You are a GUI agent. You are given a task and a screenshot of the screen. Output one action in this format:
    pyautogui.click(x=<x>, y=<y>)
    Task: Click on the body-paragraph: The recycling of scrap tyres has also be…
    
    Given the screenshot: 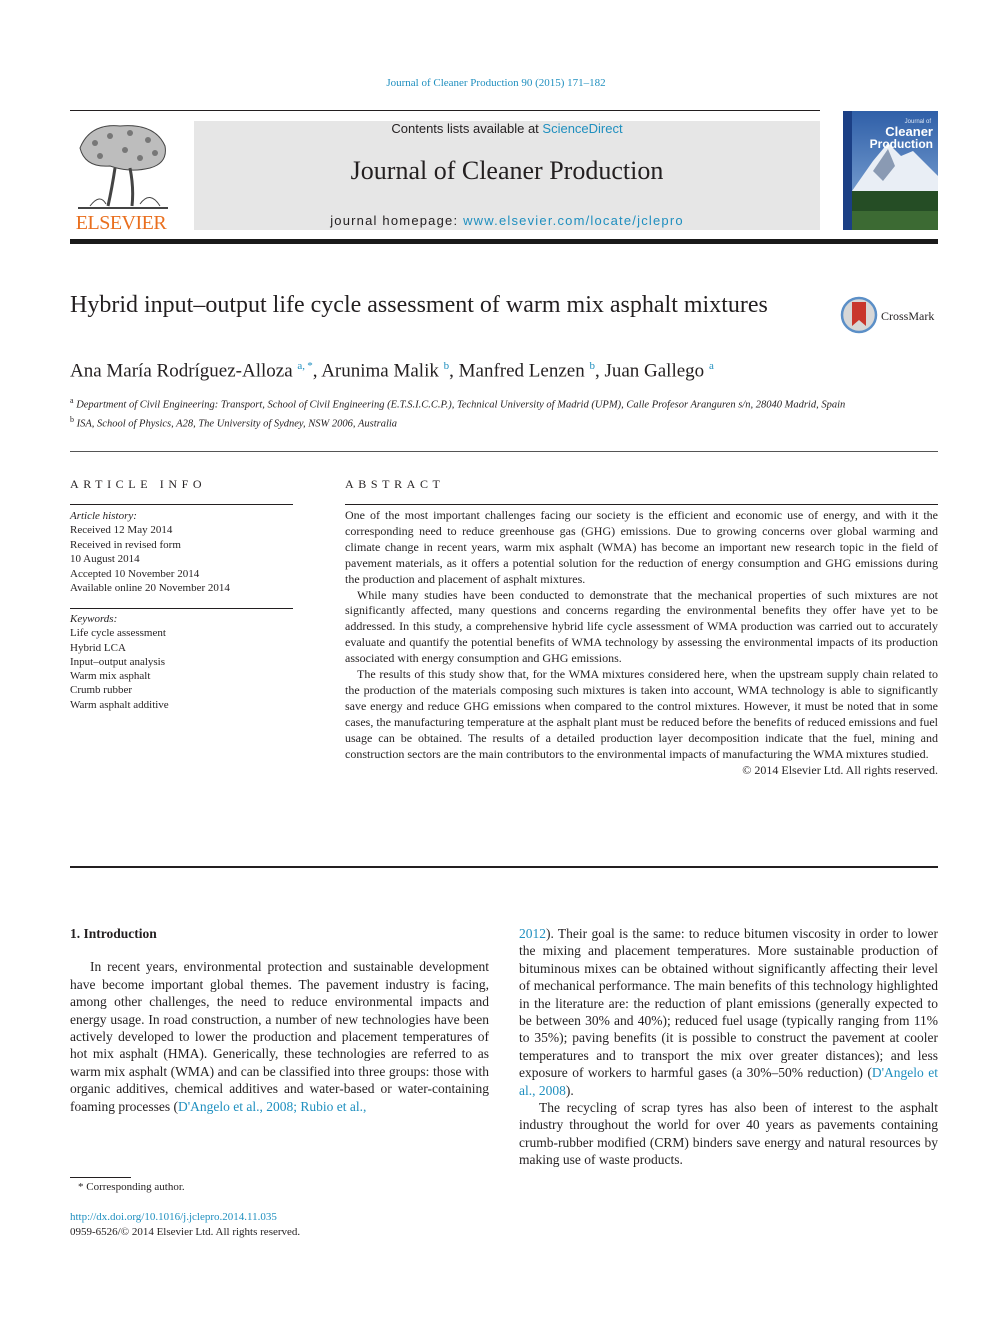 What is the action you would take?
    pyautogui.click(x=728, y=1134)
    